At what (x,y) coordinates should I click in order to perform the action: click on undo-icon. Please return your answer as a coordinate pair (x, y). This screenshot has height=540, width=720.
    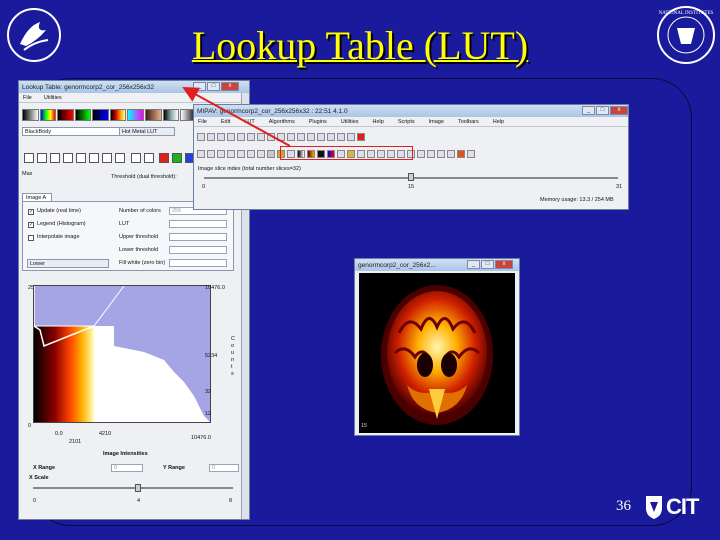
    Looking at the image, I should click on (351, 136).